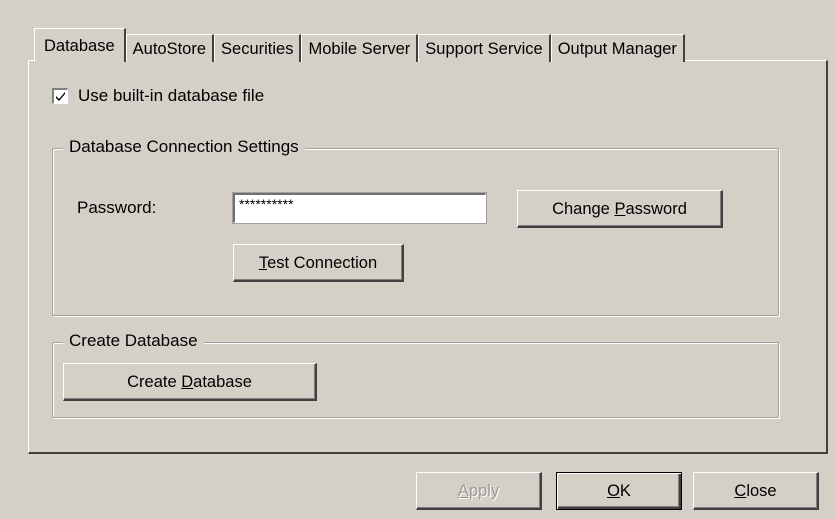  Describe the element at coordinates (133, 341) in the screenshot. I see `create-database-title: Create Database` at that location.